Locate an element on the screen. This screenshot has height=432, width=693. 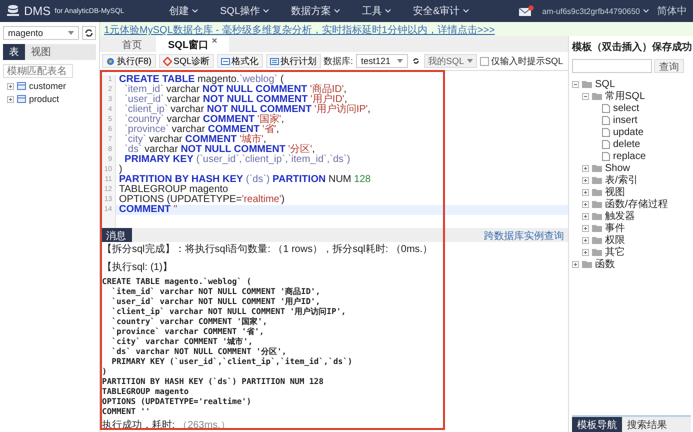
diamond-icon is located at coordinates (167, 61).